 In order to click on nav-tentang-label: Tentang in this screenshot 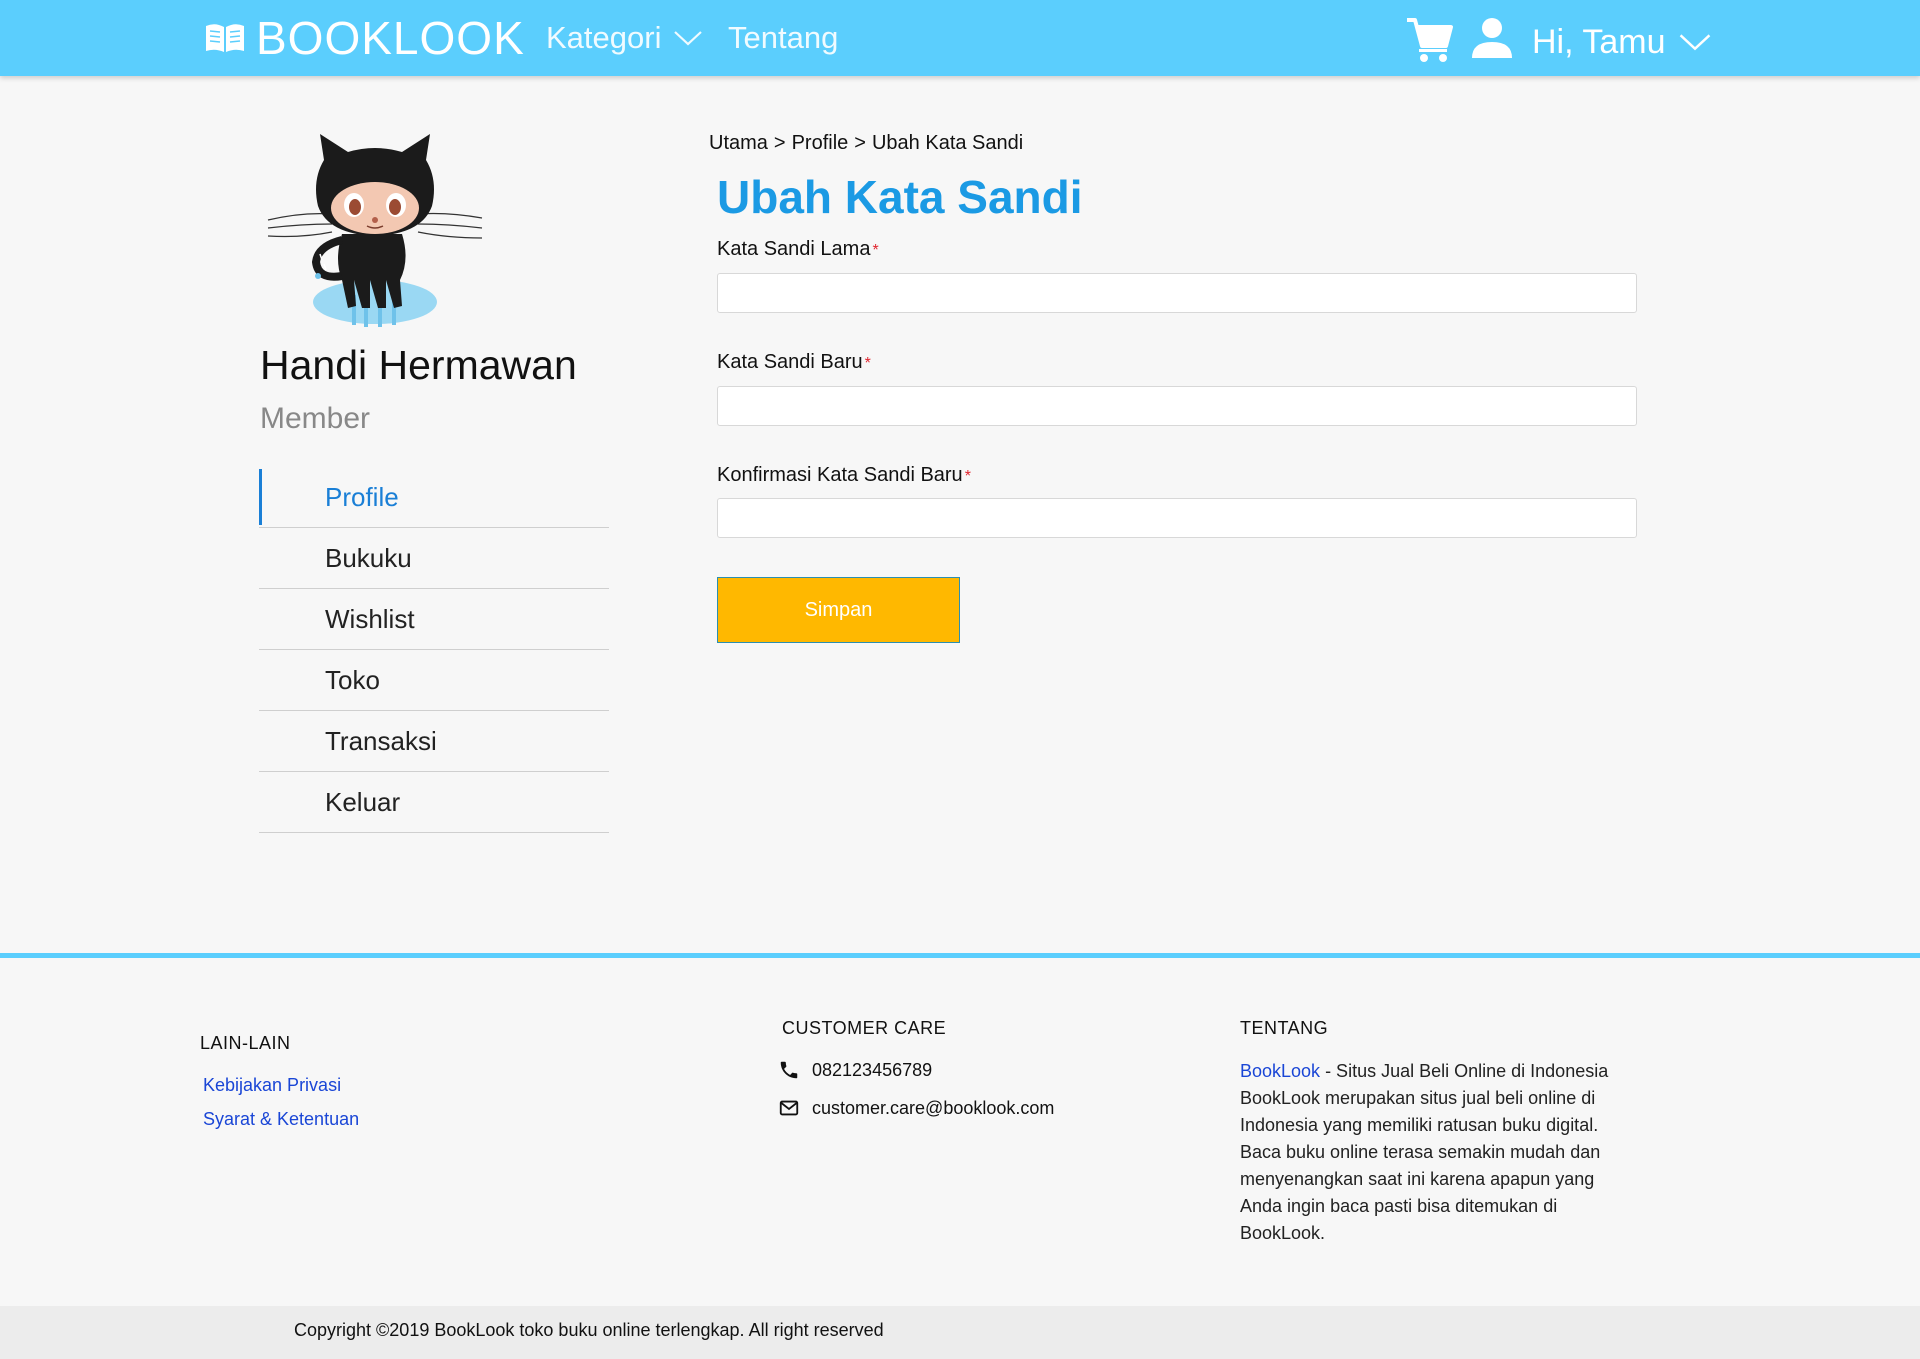, I will do `click(783, 37)`.